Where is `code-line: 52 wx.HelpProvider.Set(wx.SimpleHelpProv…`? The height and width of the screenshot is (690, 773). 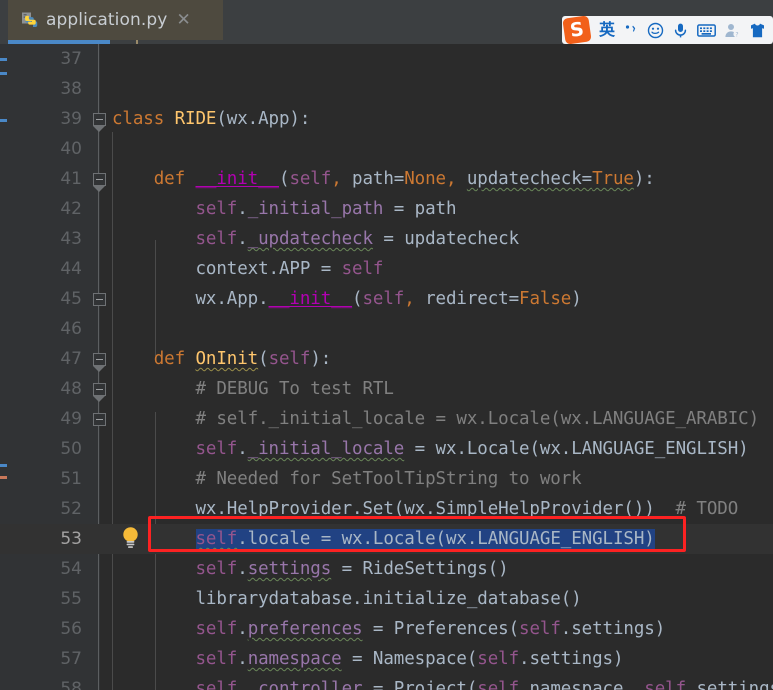 code-line: 52 wx.HelpProvider.Set(wx.SimpleHelpProv… is located at coordinates (386, 509).